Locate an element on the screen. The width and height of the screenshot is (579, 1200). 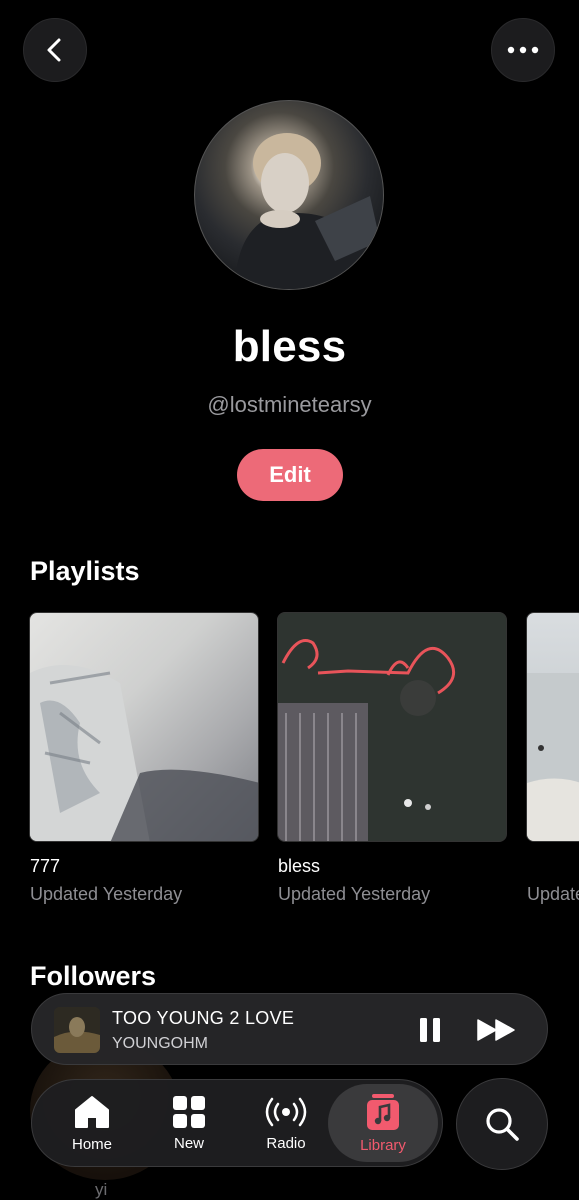
playlist-title-2: bless is located at coordinates (299, 866).